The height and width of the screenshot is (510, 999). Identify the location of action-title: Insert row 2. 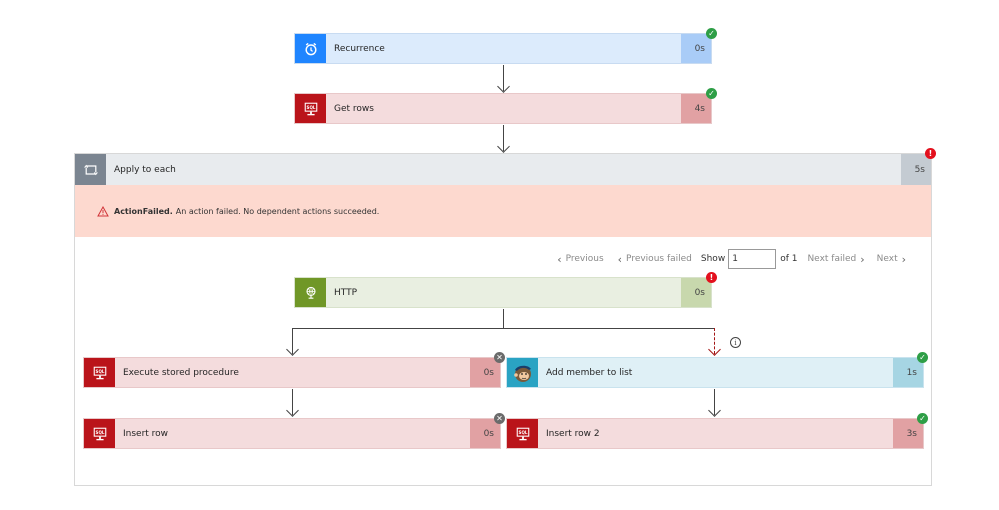
(573, 433).